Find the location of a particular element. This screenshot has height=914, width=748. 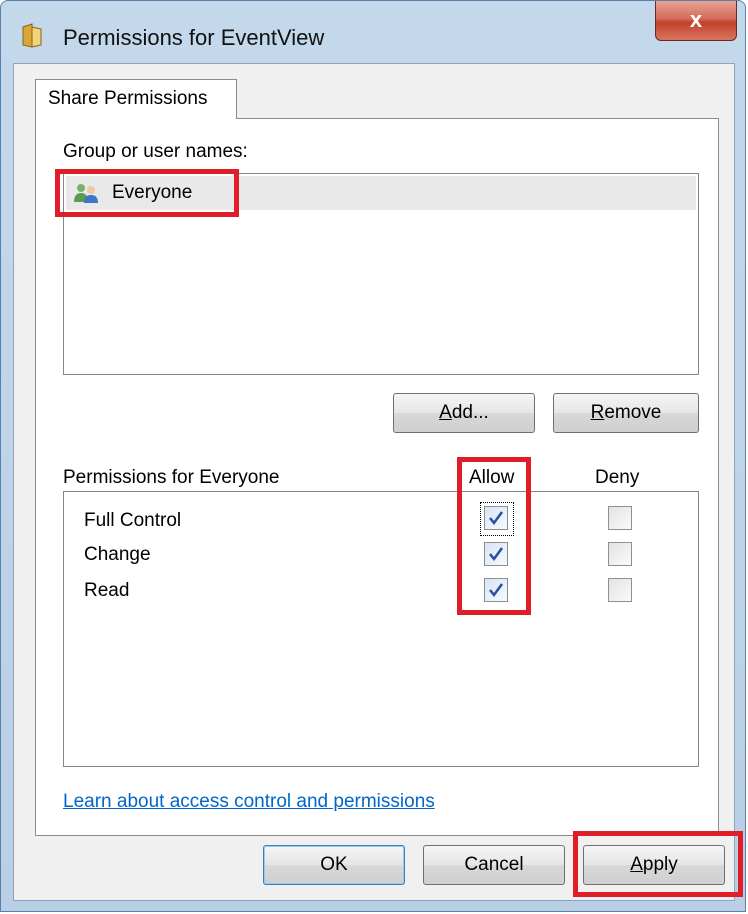

cancel-button: Cancel is located at coordinates (494, 865).